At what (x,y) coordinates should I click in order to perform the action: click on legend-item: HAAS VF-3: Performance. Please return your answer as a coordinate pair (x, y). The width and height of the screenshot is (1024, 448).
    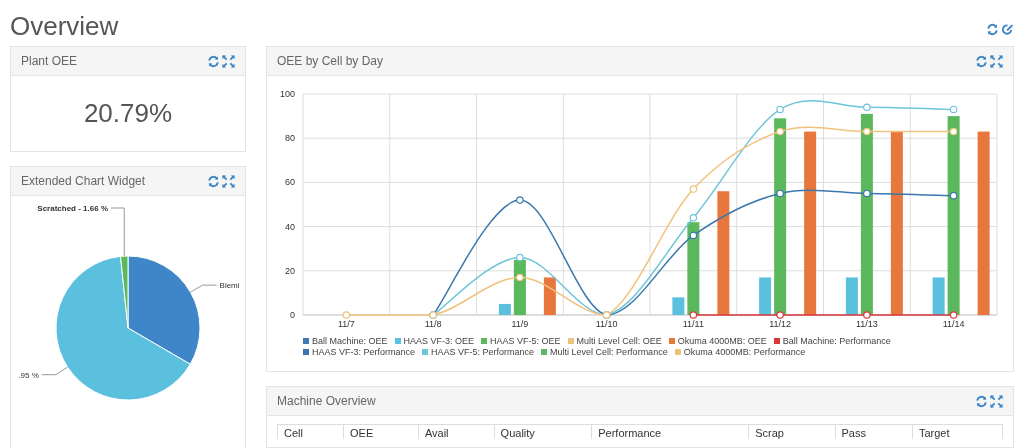
    Looking at the image, I should click on (359, 352).